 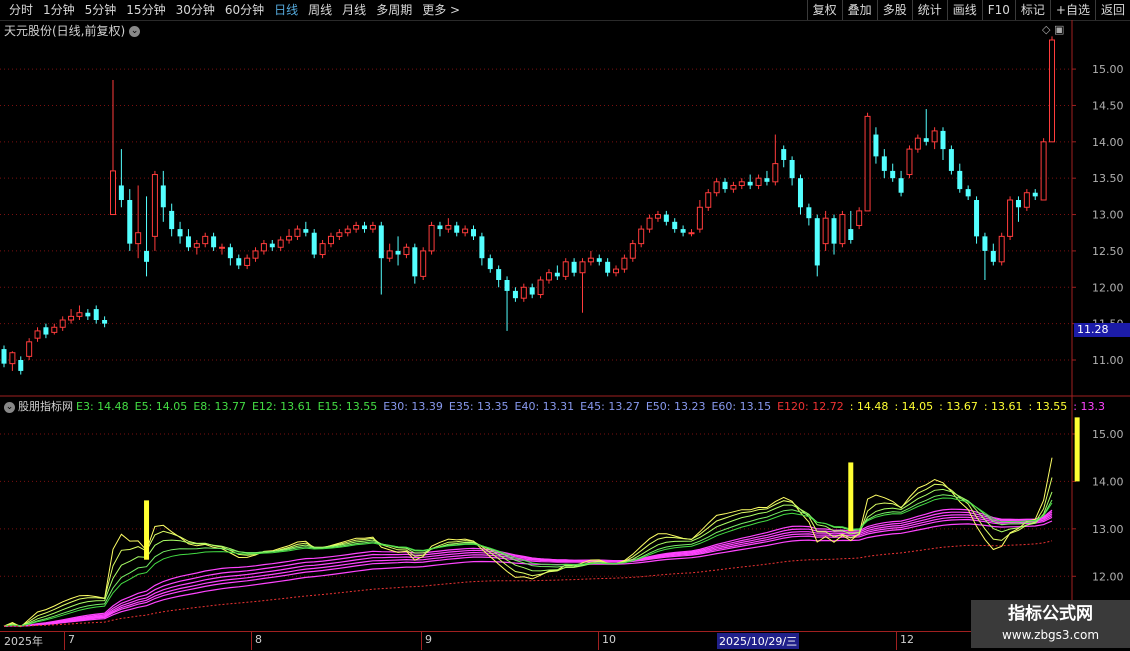 I want to click on indicator-value-12: : 14.48, so click(x=869, y=406).